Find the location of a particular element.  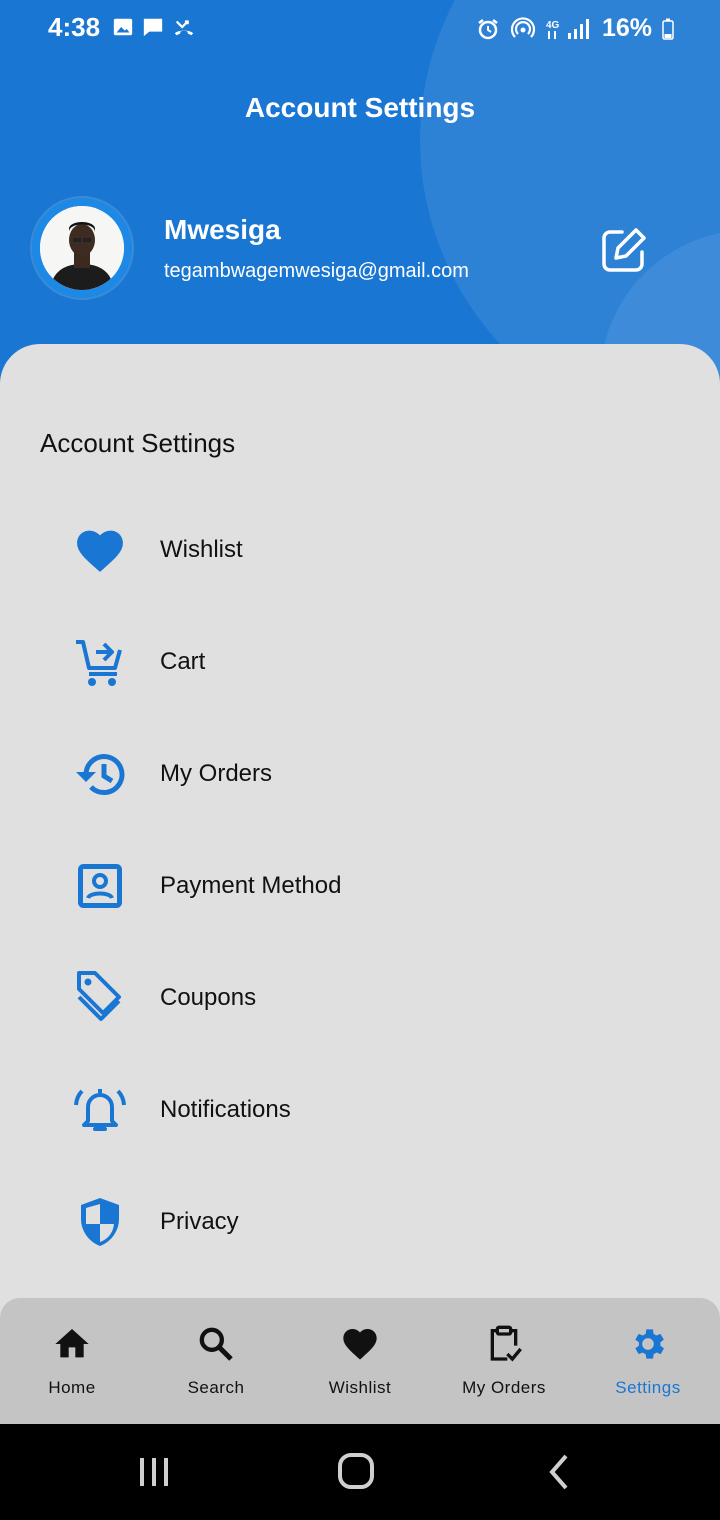

edit-profile-button is located at coordinates (624, 250).